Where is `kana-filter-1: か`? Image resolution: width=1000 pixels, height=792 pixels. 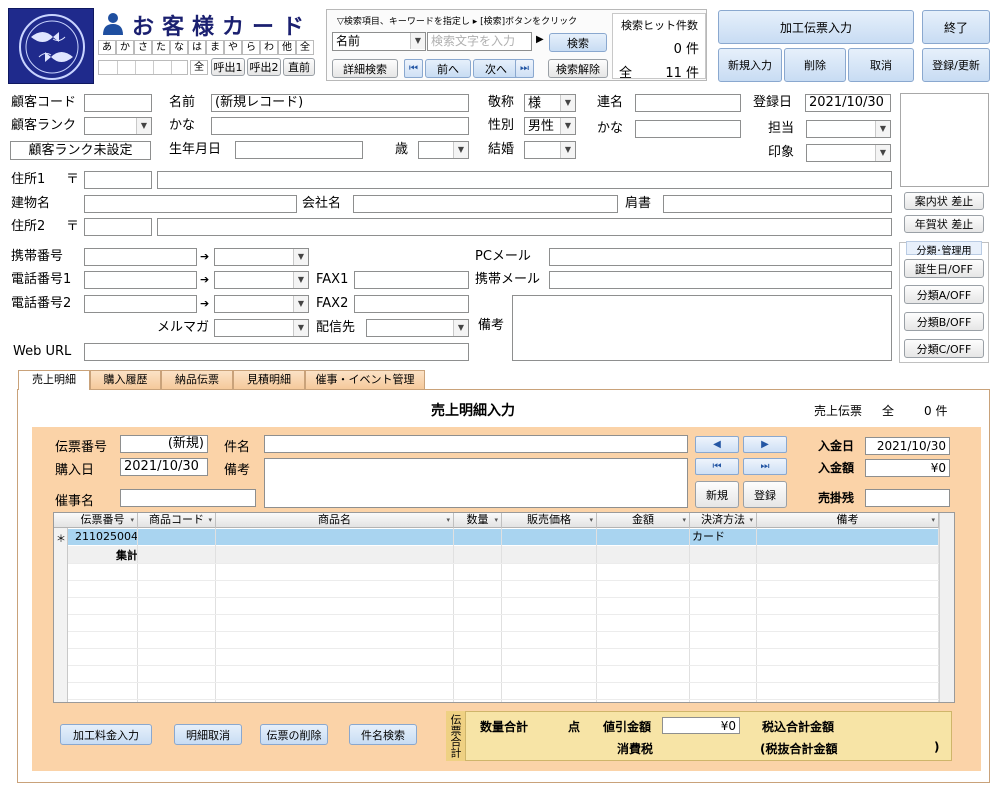 kana-filter-1: か is located at coordinates (125, 47).